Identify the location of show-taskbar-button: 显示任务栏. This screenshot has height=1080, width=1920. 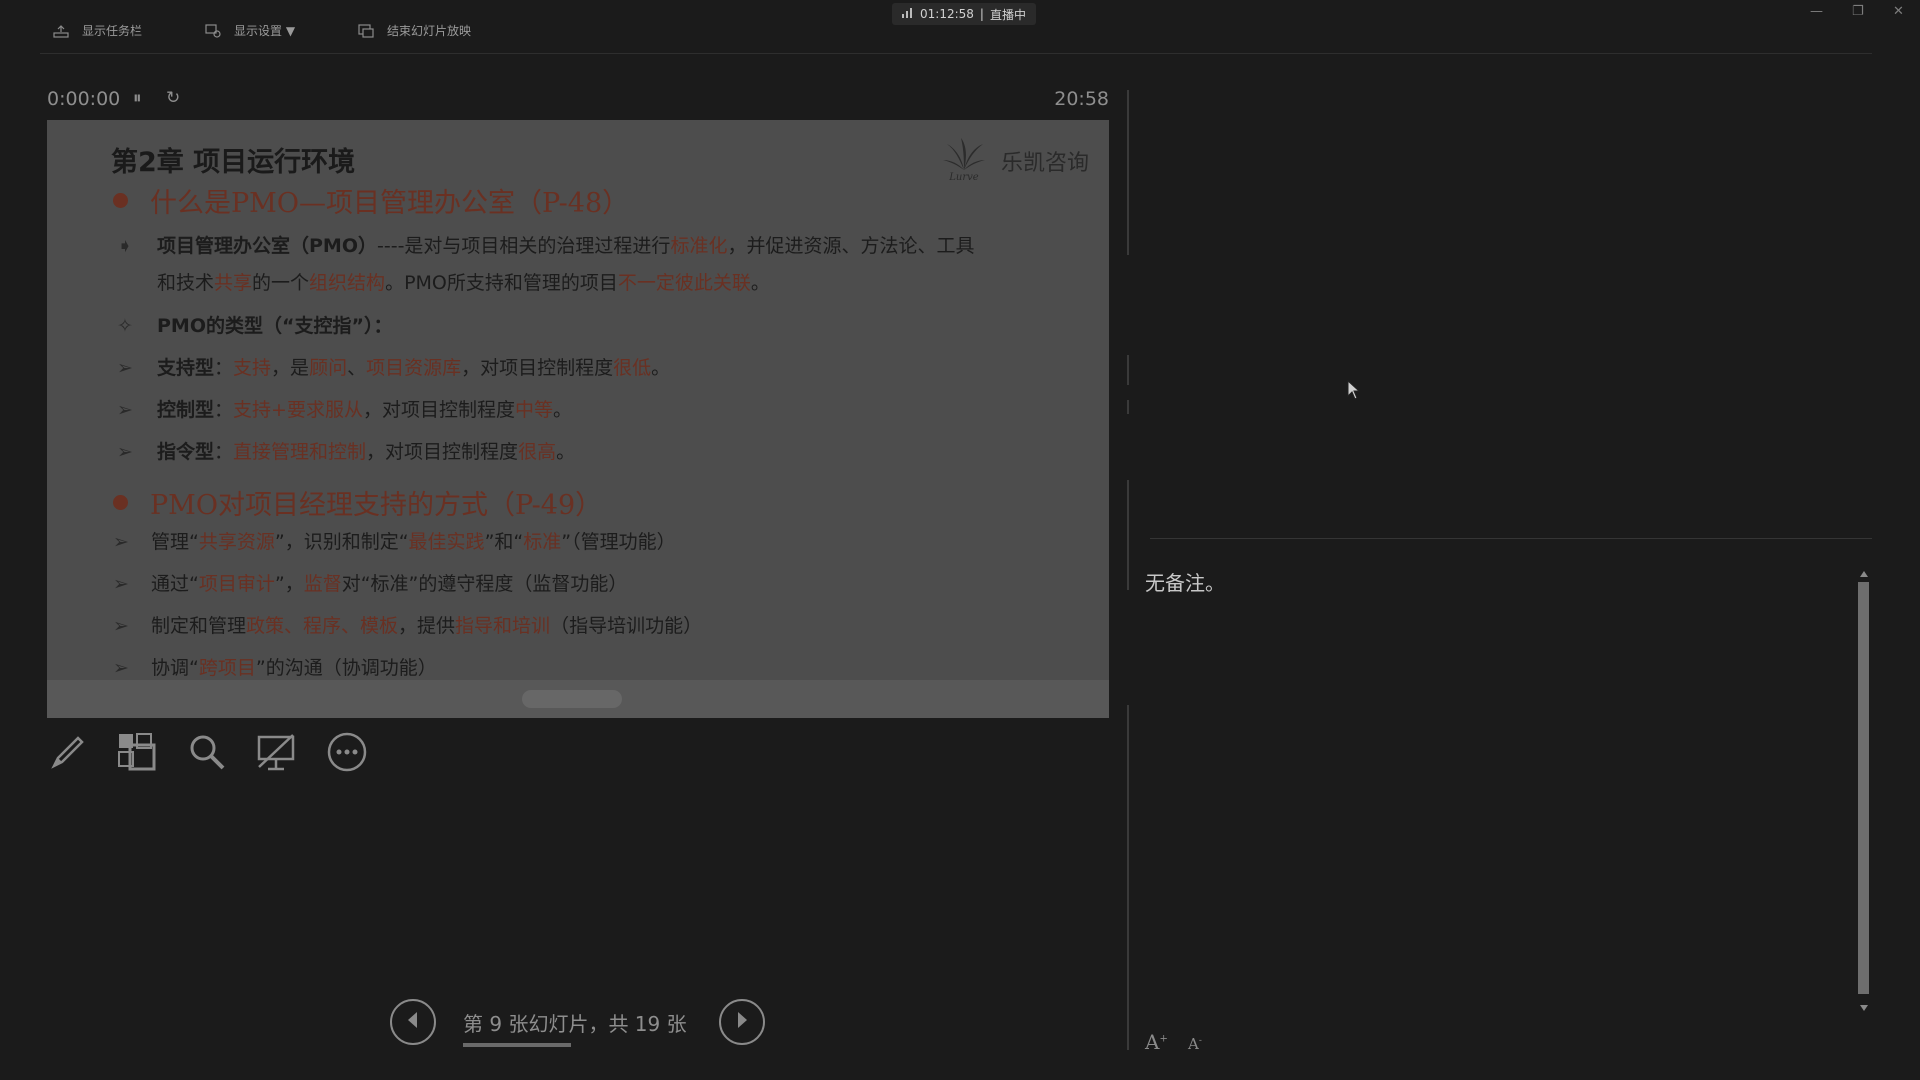
(97, 30).